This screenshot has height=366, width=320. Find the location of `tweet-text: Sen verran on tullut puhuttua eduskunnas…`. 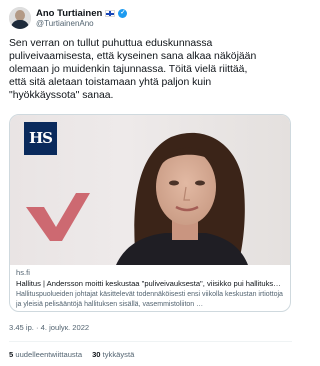

tweet-text: Sen verran on tullut puhuttua eduskunnas… is located at coordinates (133, 70).